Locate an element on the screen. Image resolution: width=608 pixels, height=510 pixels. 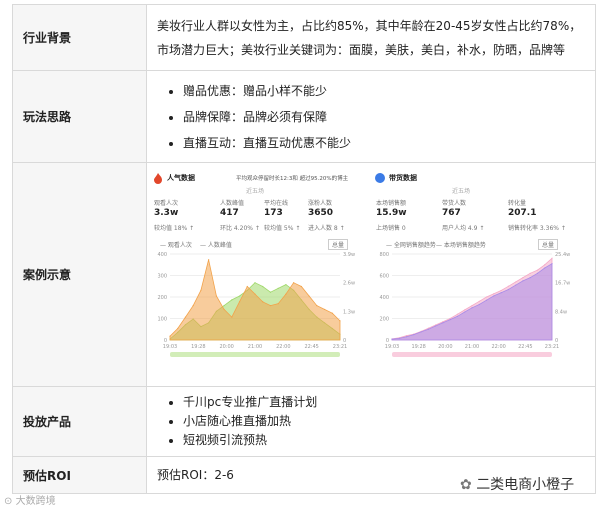
stat-value: 3650 is located at coordinates (321, 213).